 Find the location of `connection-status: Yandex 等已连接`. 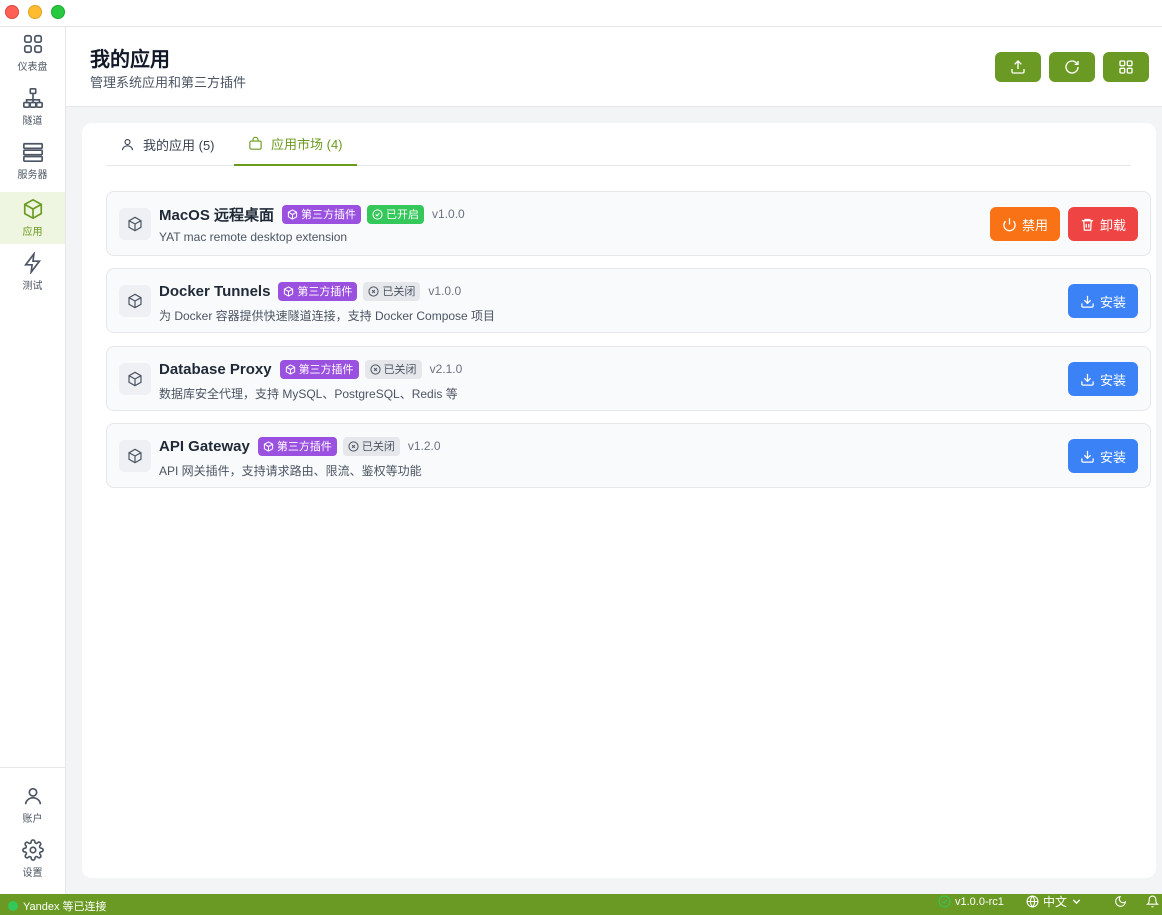

connection-status: Yandex 等已连接 is located at coordinates (57, 906).